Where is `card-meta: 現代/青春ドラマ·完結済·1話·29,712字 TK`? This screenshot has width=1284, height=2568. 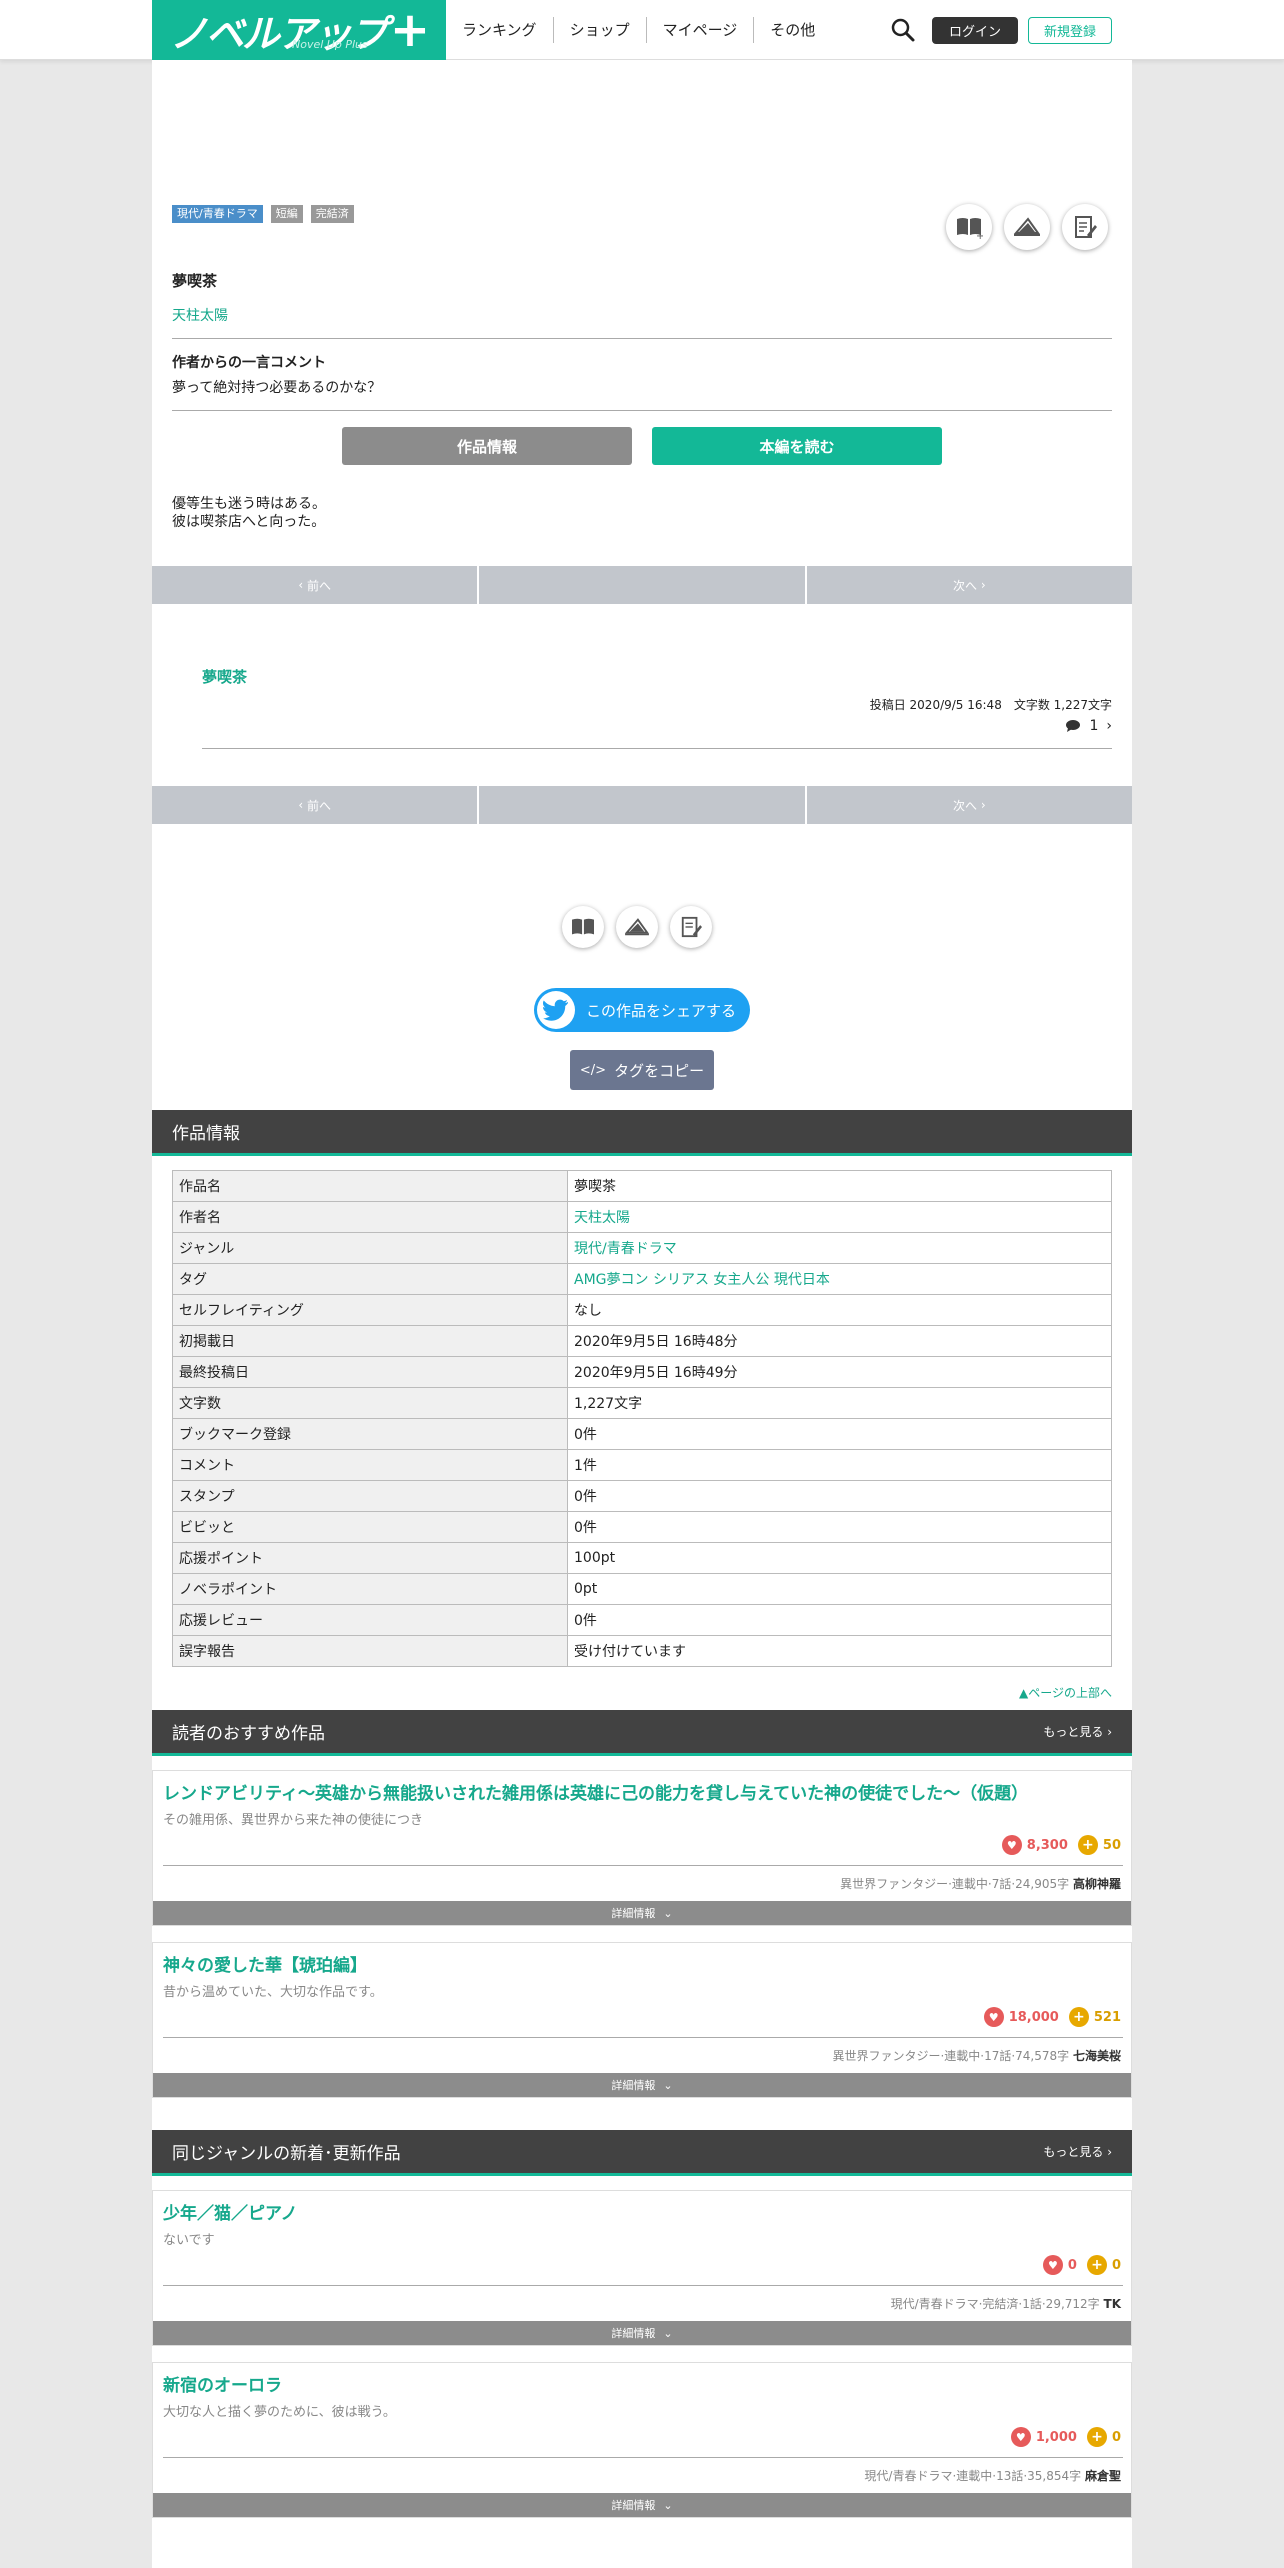
card-meta: 現代/青春ドラマ·完結済·1話·29,712字 TK is located at coordinates (1005, 2304).